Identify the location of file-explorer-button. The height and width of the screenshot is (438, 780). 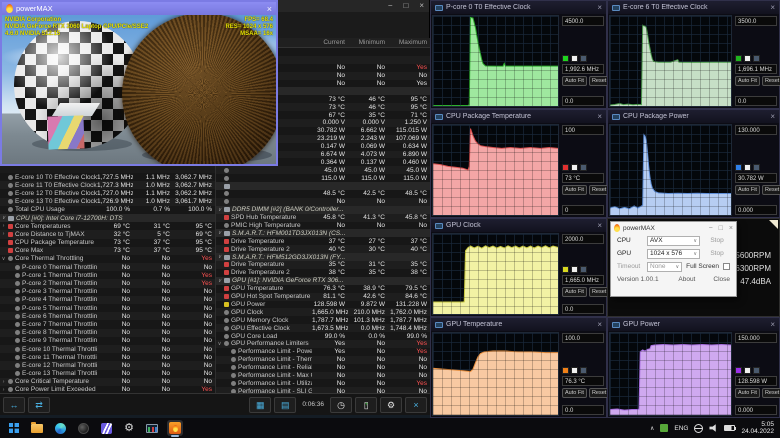
(37, 428).